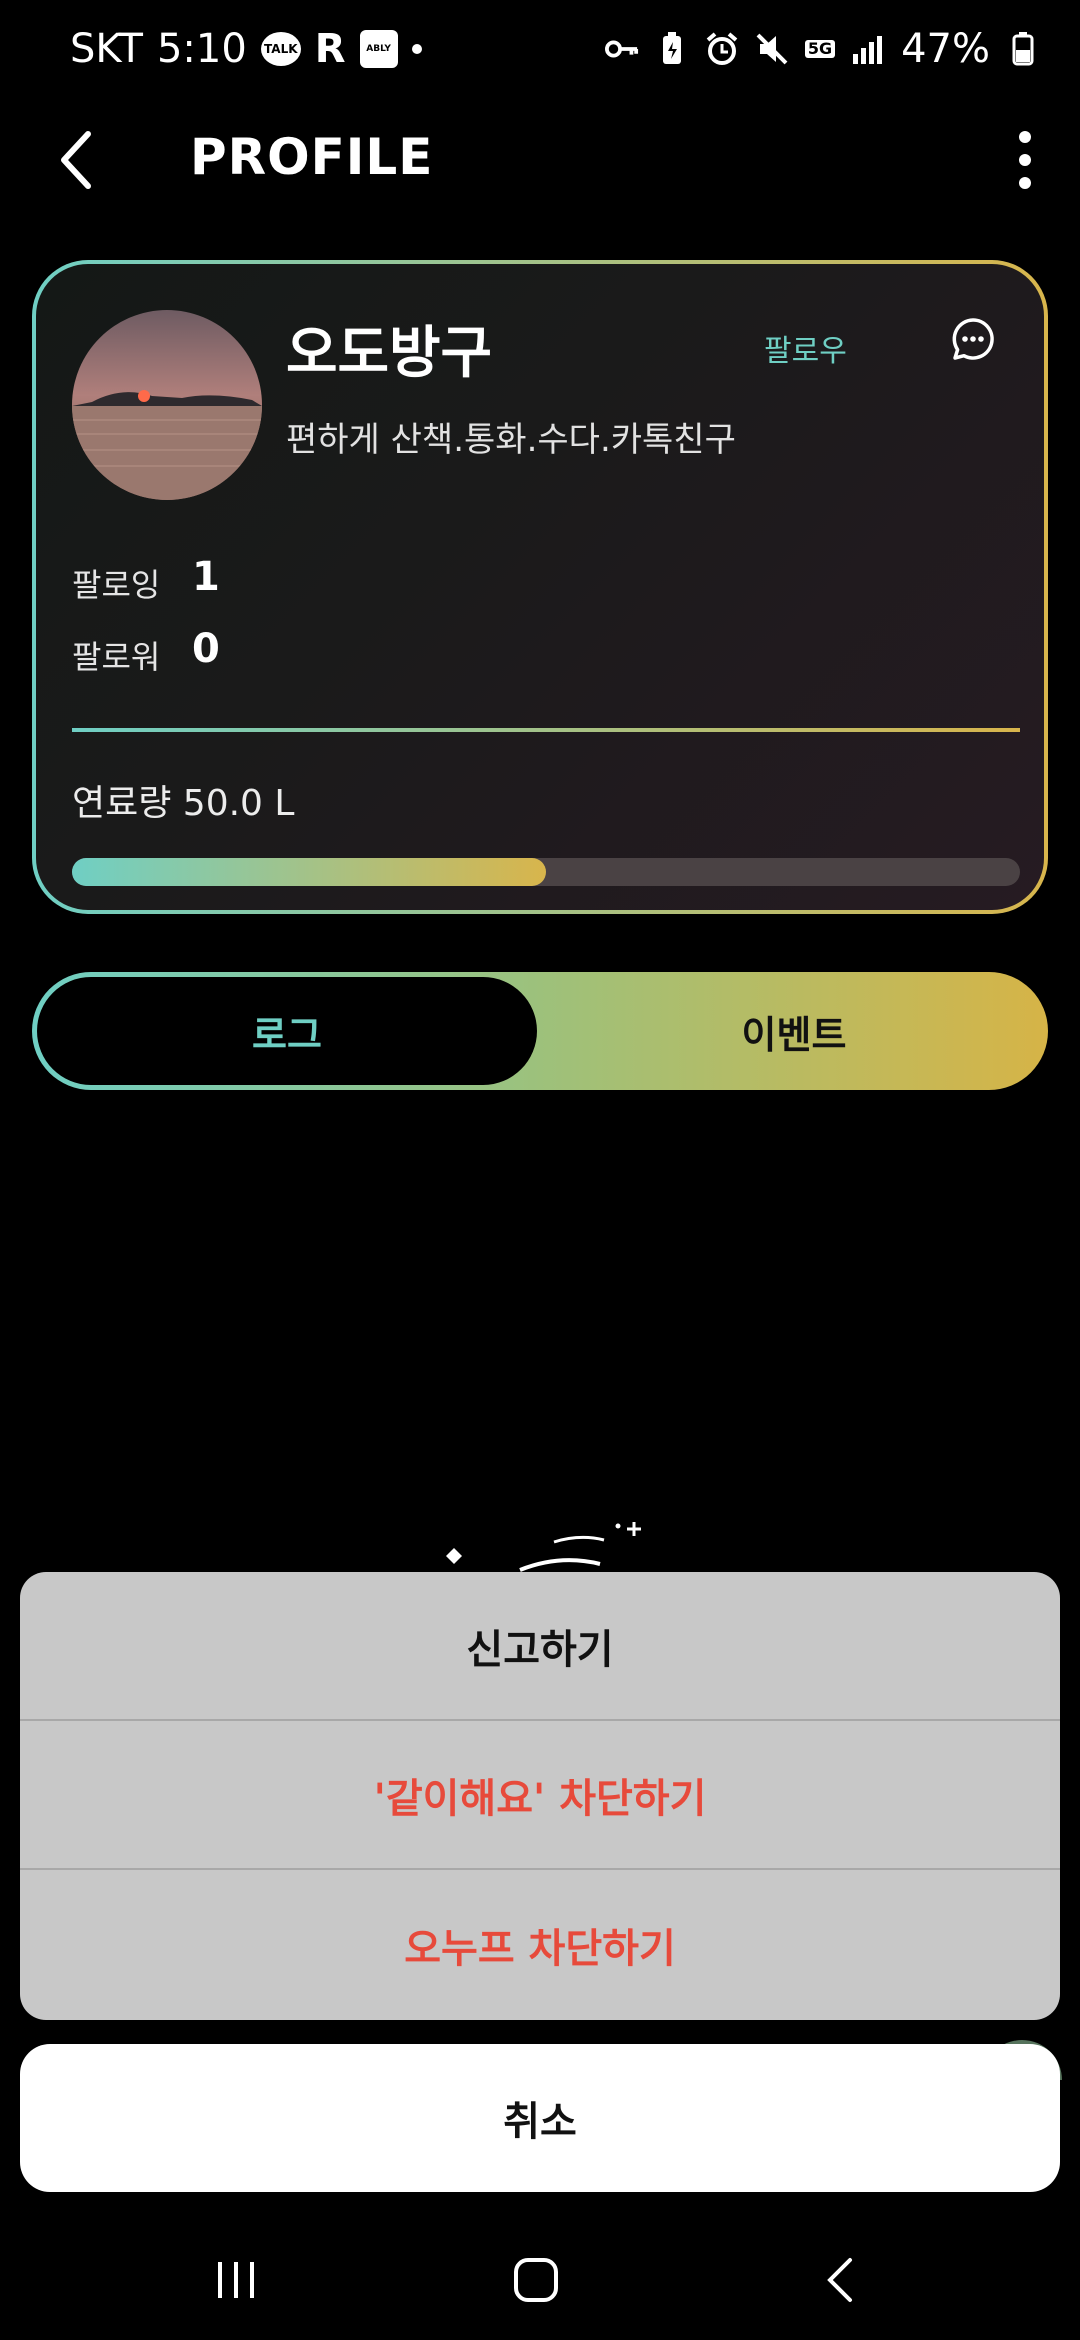 The width and height of the screenshot is (1080, 2340). I want to click on following-count: 1, so click(206, 577).